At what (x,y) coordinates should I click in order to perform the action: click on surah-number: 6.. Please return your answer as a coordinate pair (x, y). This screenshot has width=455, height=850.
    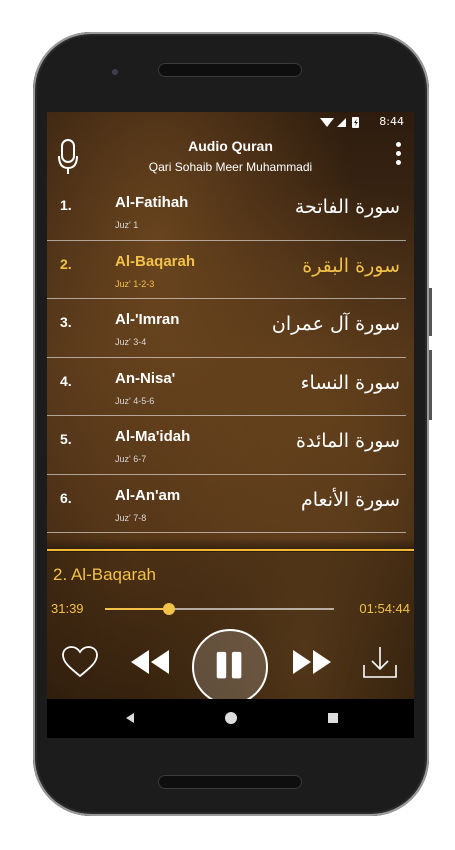
    Looking at the image, I should click on (66, 497).